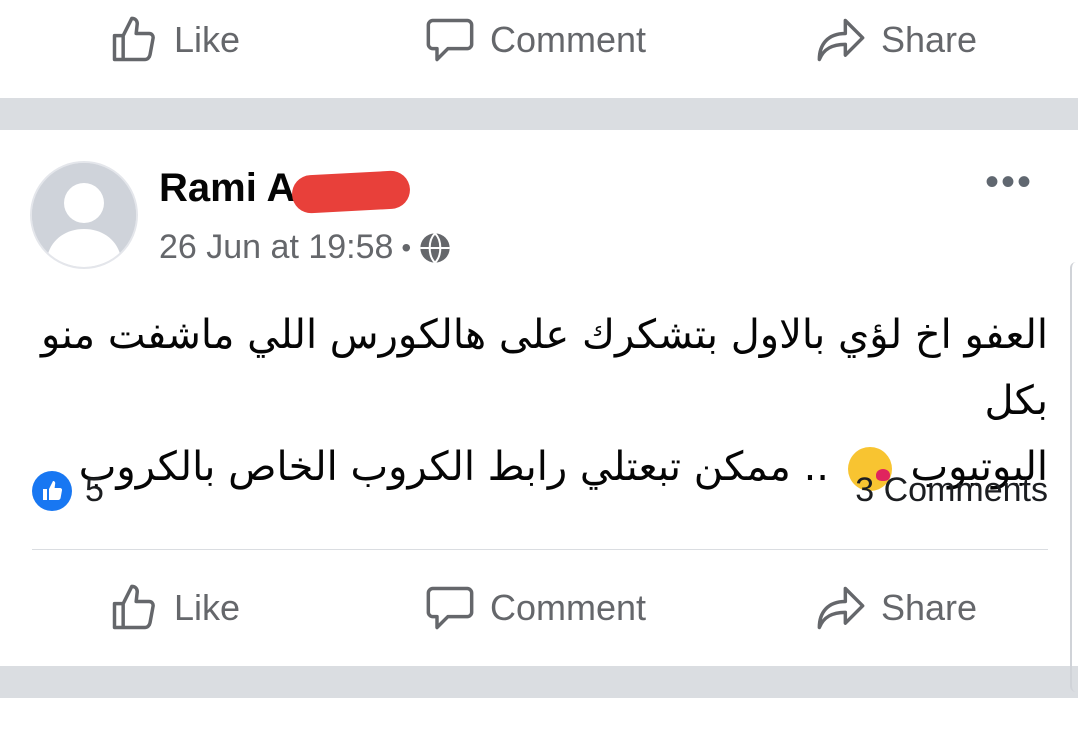 The height and width of the screenshot is (729, 1078). Describe the element at coordinates (1074, 477) in the screenshot. I see `scrollbar` at that location.